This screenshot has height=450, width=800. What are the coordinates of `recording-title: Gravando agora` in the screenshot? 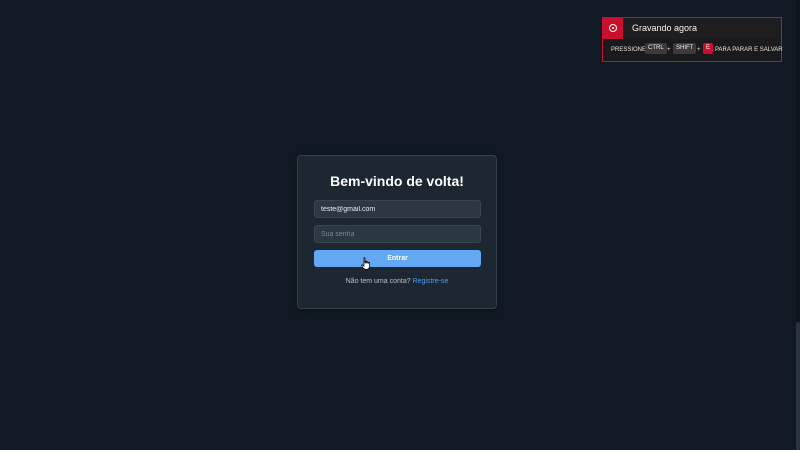 It's located at (665, 28).